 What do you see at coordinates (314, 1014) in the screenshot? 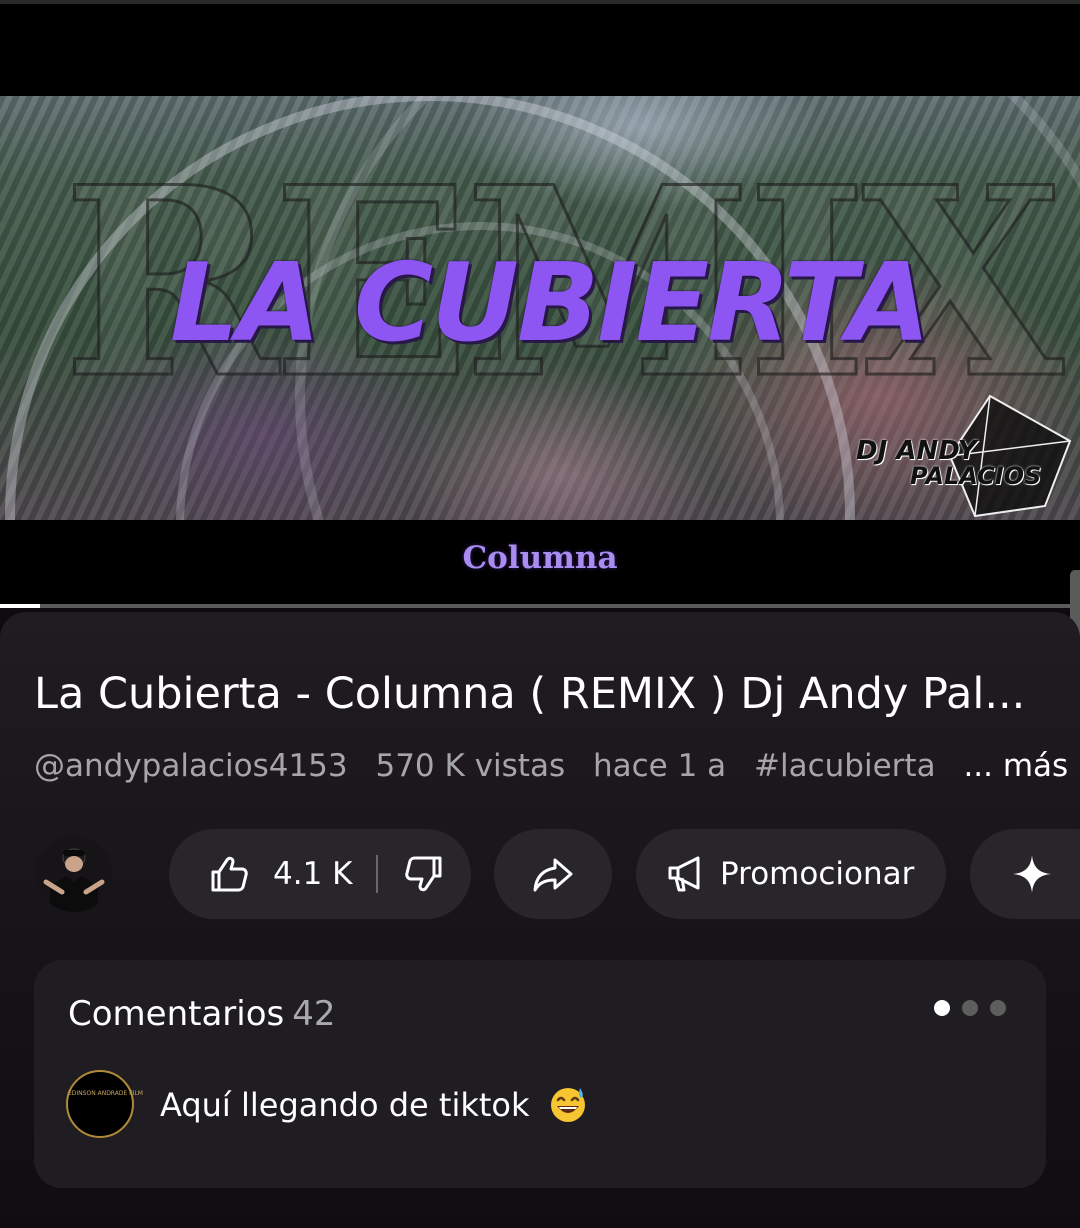
I see `comments-count: 42` at bounding box center [314, 1014].